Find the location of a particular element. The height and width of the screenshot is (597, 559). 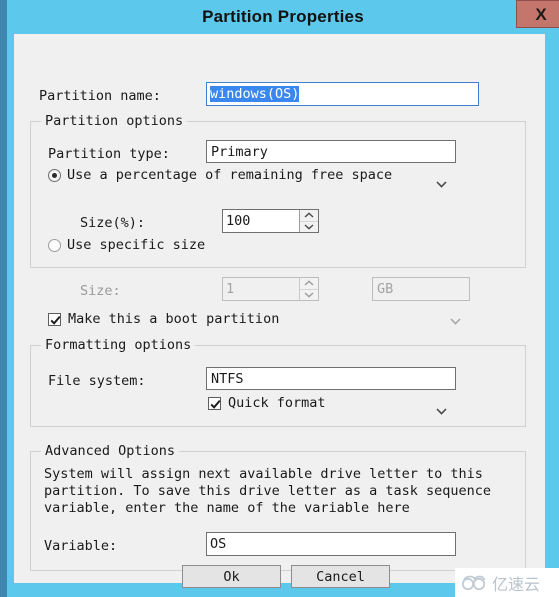

watermark: 亿速云 is located at coordinates (507, 582).